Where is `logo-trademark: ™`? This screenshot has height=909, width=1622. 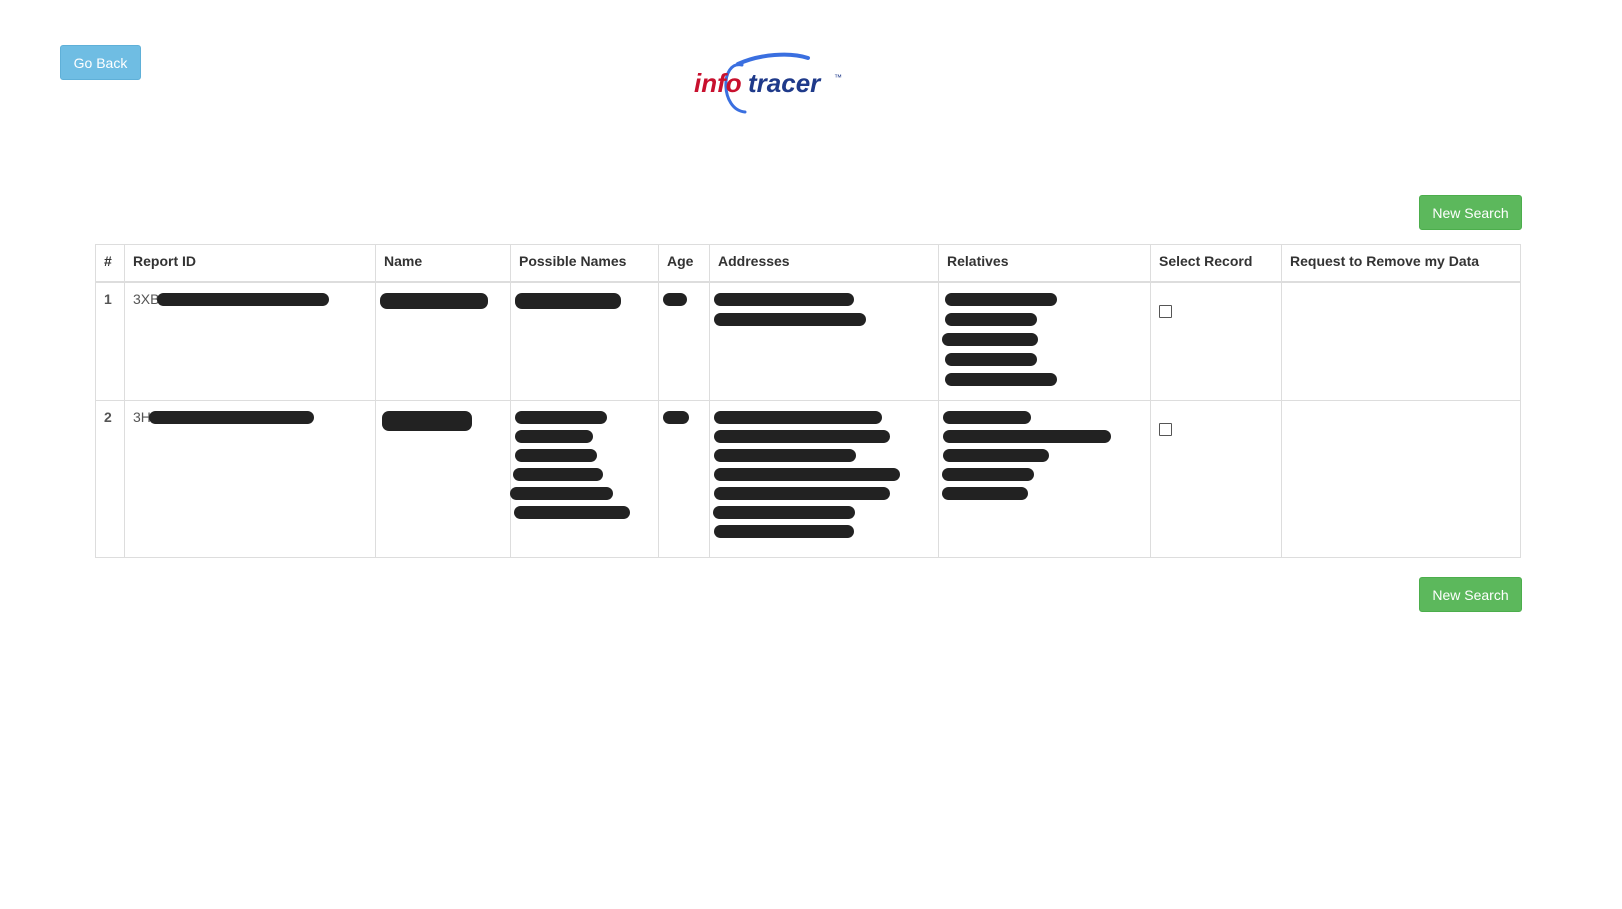
logo-trademark: ™ is located at coordinates (838, 77).